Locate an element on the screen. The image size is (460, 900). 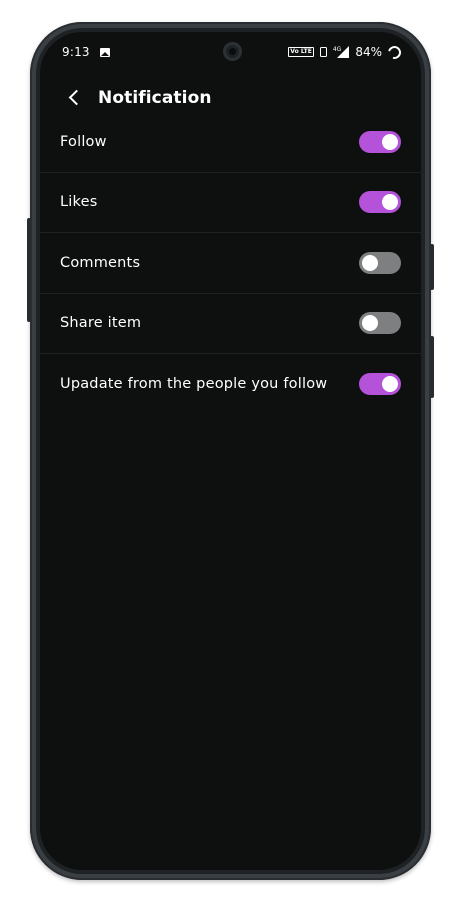
share-item-toggle is located at coordinates (380, 323).